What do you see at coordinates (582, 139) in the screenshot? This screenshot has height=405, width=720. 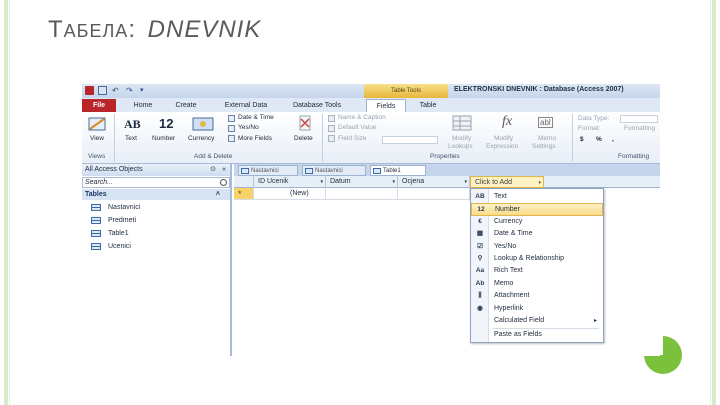 I see `currency-format-button: $` at bounding box center [582, 139].